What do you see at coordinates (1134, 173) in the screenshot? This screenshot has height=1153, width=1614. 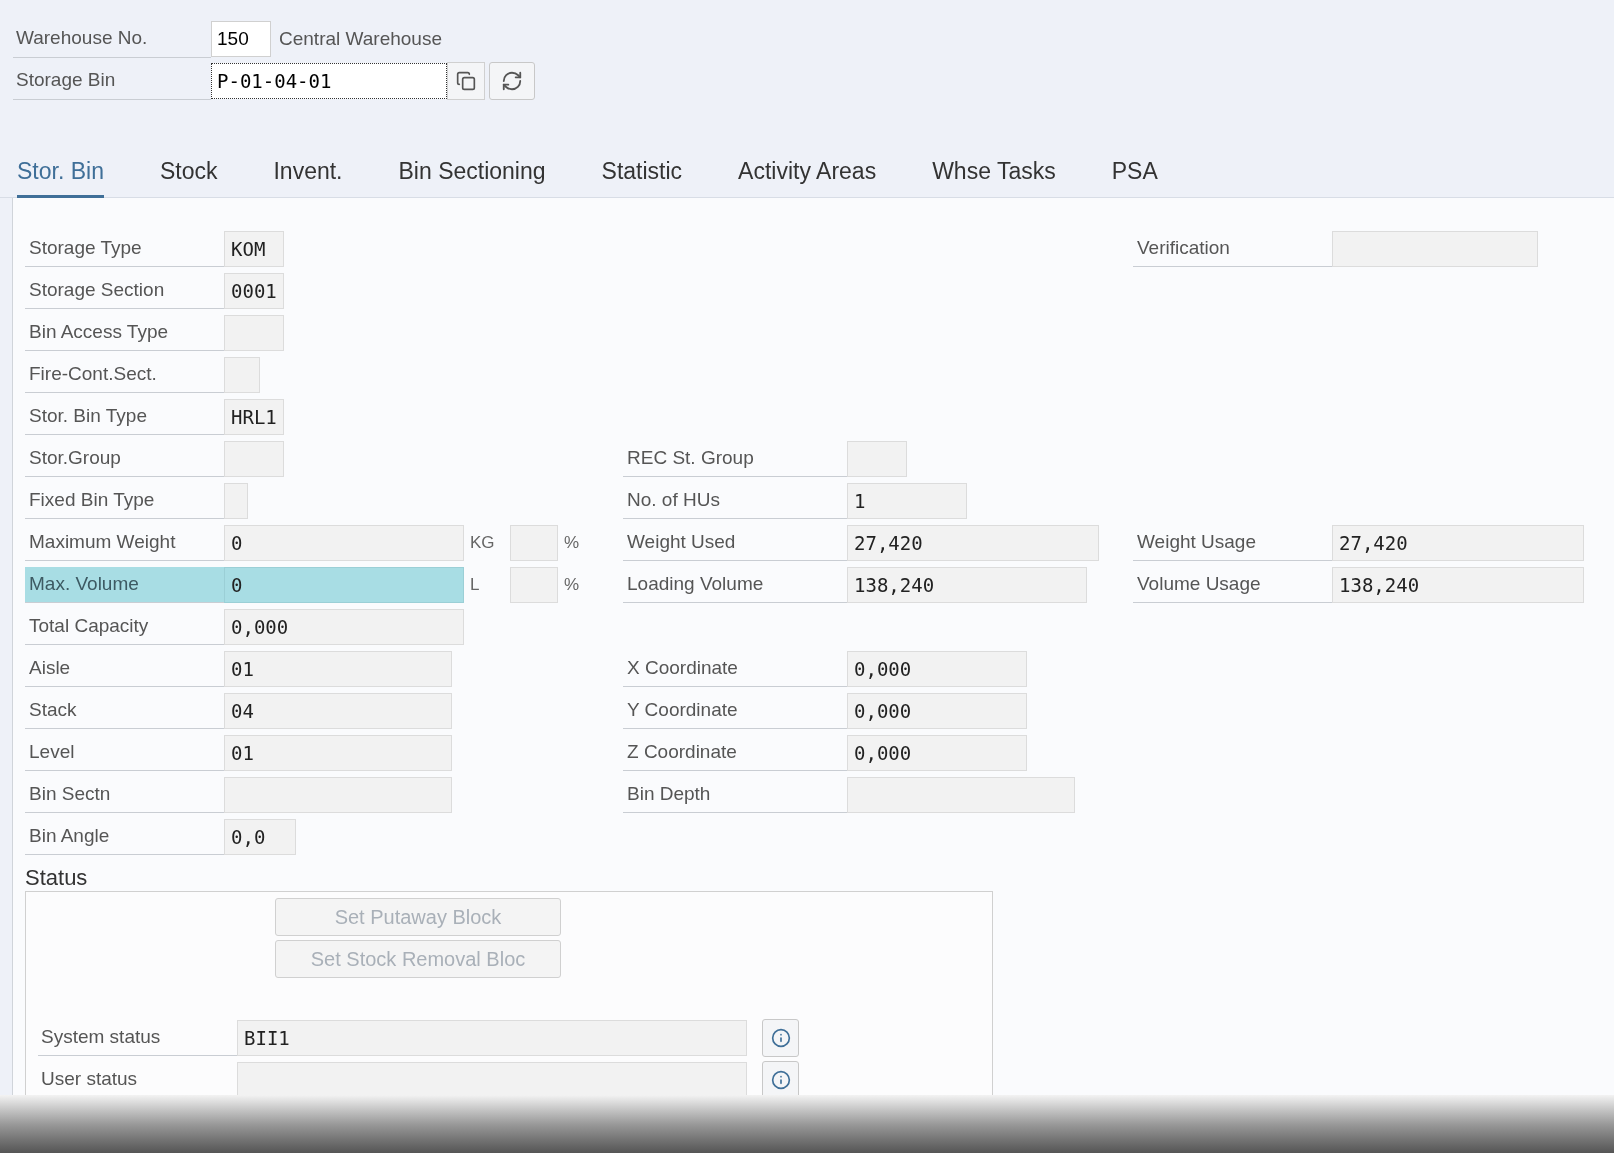 I see `tab: PSA` at bounding box center [1134, 173].